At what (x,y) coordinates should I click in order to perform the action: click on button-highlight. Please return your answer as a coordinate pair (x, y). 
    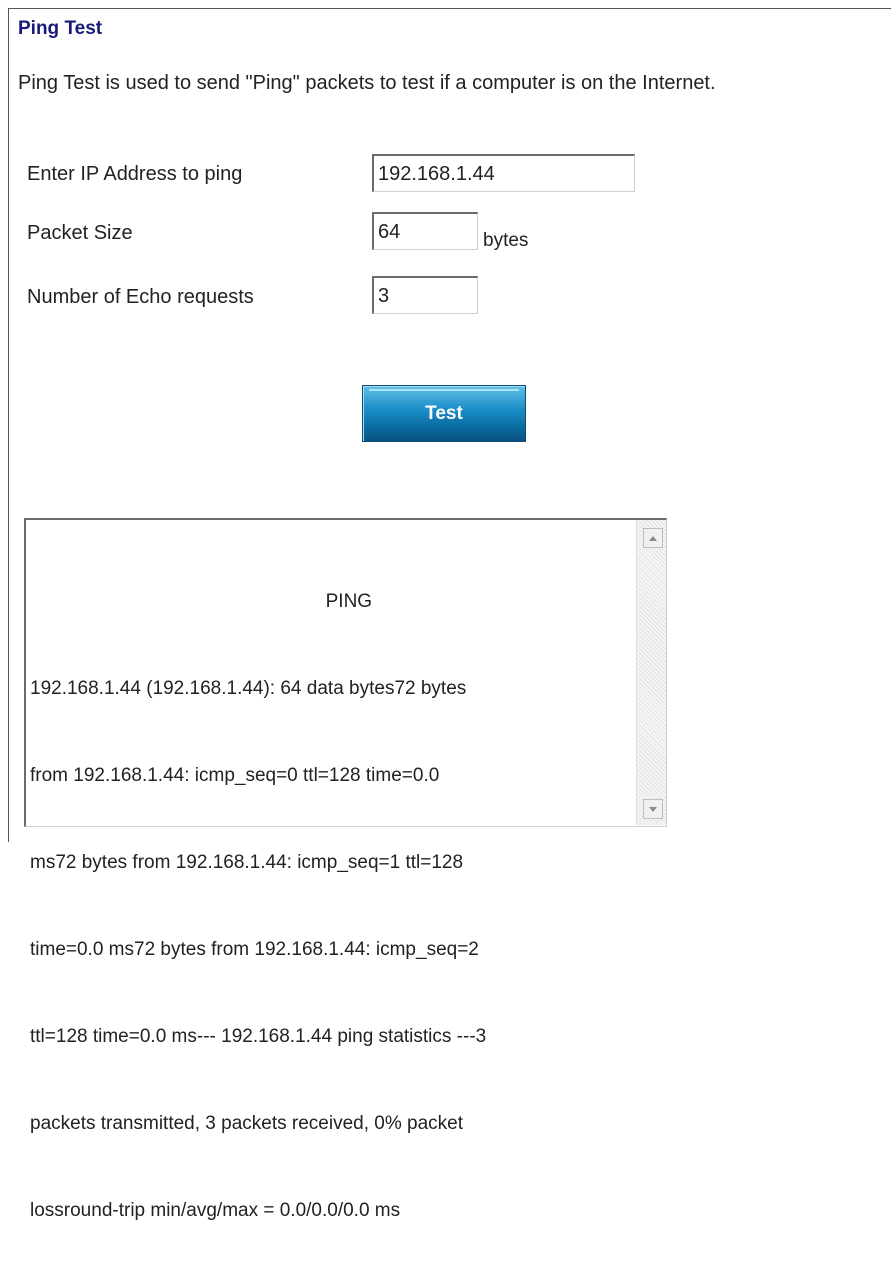
    Looking at the image, I should click on (444, 390).